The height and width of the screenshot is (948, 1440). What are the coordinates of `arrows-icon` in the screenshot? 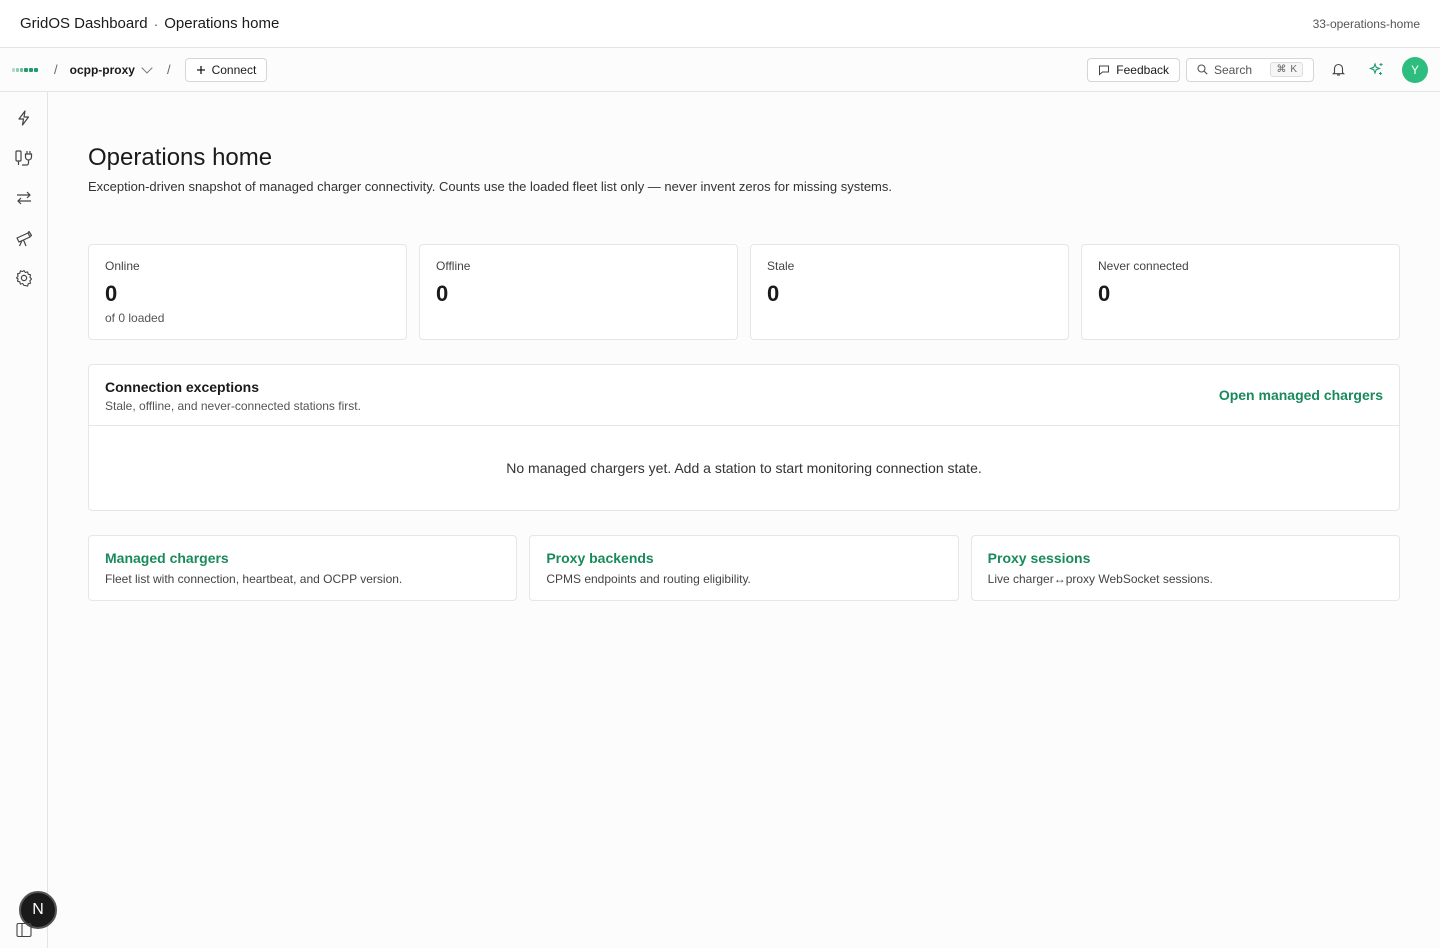 It's located at (24, 198).